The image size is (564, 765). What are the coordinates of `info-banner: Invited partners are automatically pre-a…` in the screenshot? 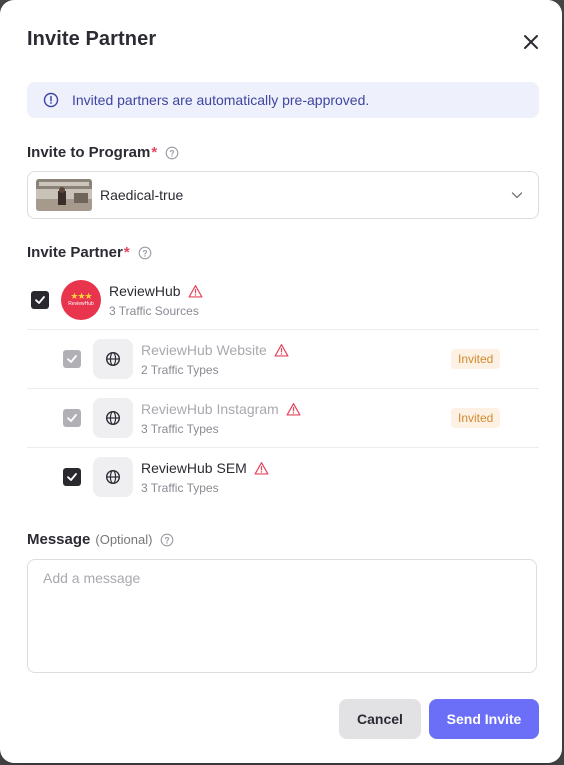 It's located at (283, 100).